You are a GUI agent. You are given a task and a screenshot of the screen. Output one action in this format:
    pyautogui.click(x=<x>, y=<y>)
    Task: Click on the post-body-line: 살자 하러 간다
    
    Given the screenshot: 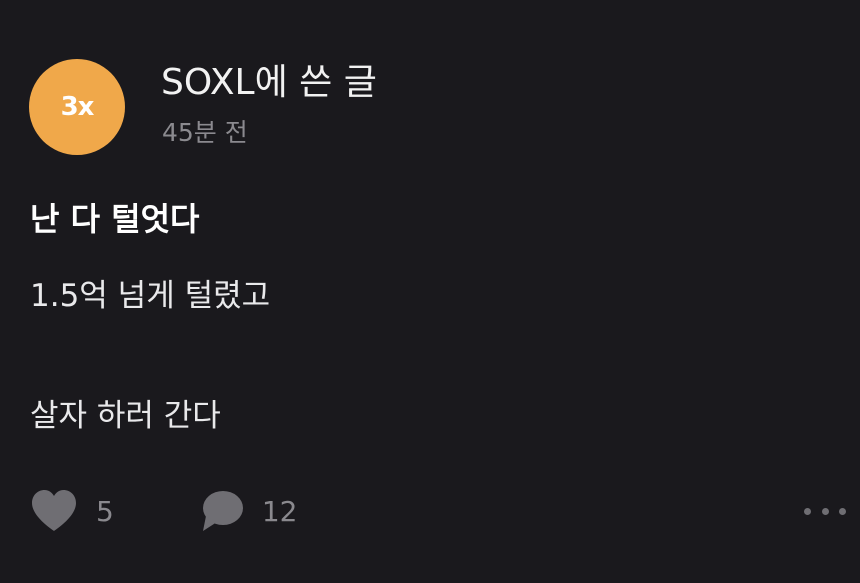 What is the action you would take?
    pyautogui.click(x=125, y=416)
    